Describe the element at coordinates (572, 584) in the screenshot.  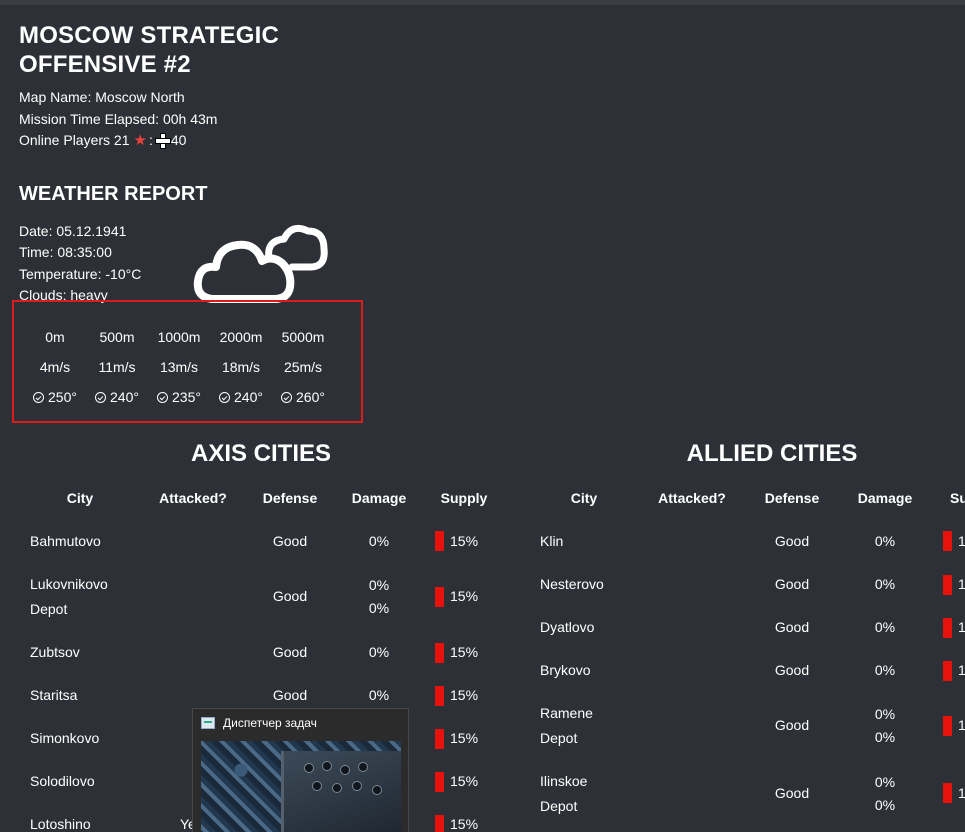
I see `allied-city: Nesterovo` at that location.